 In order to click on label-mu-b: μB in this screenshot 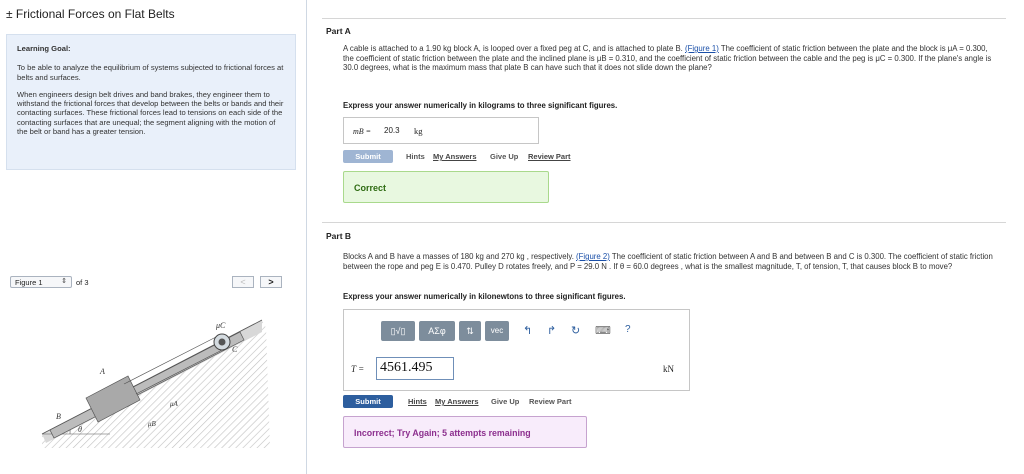, I will do `click(152, 424)`.